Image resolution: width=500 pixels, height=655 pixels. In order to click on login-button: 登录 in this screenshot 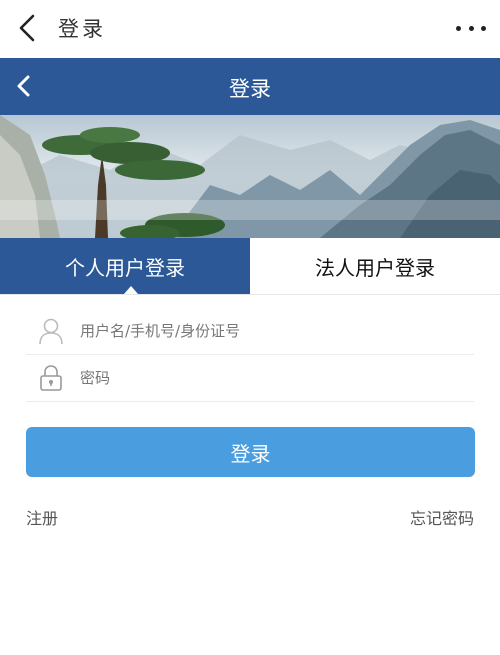, I will do `click(250, 452)`.